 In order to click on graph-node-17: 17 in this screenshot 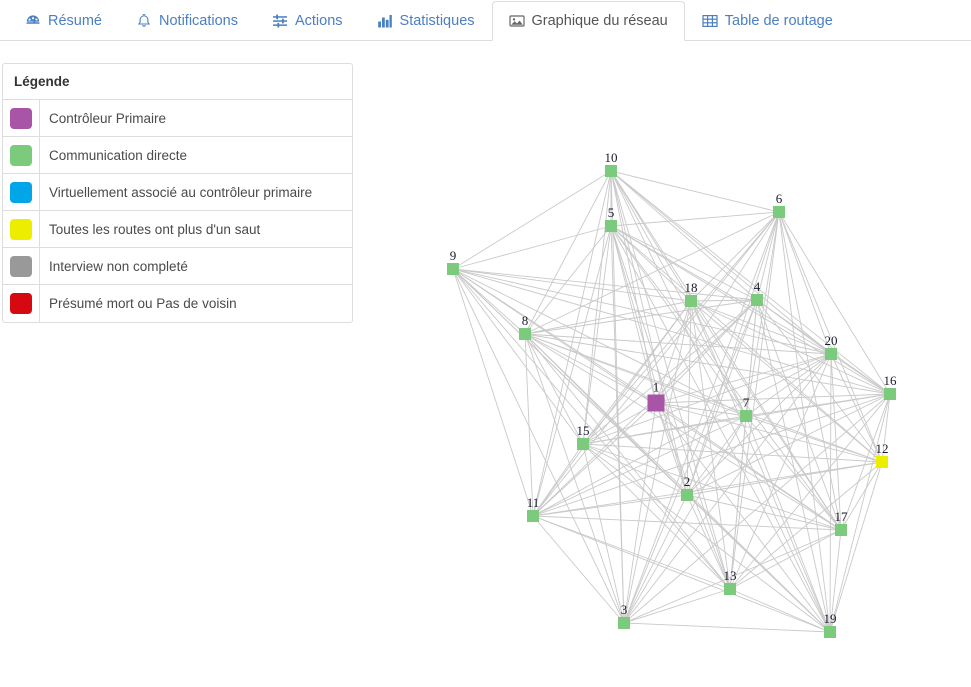, I will do `click(842, 522)`.